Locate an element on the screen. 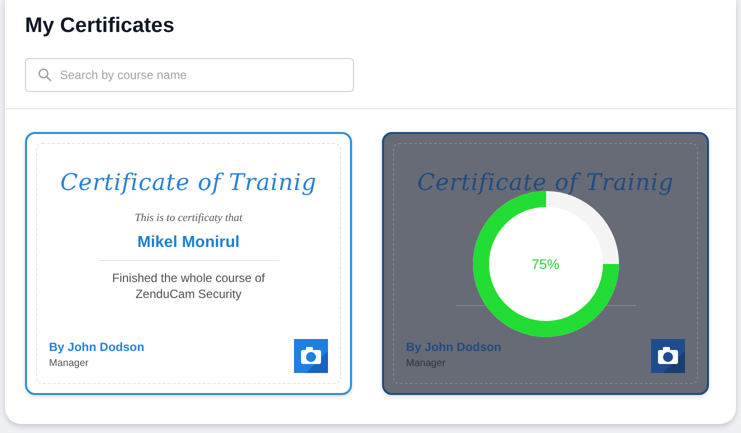 Image resolution: width=741 pixels, height=433 pixels. progress-percent: 75% is located at coordinates (545, 264).